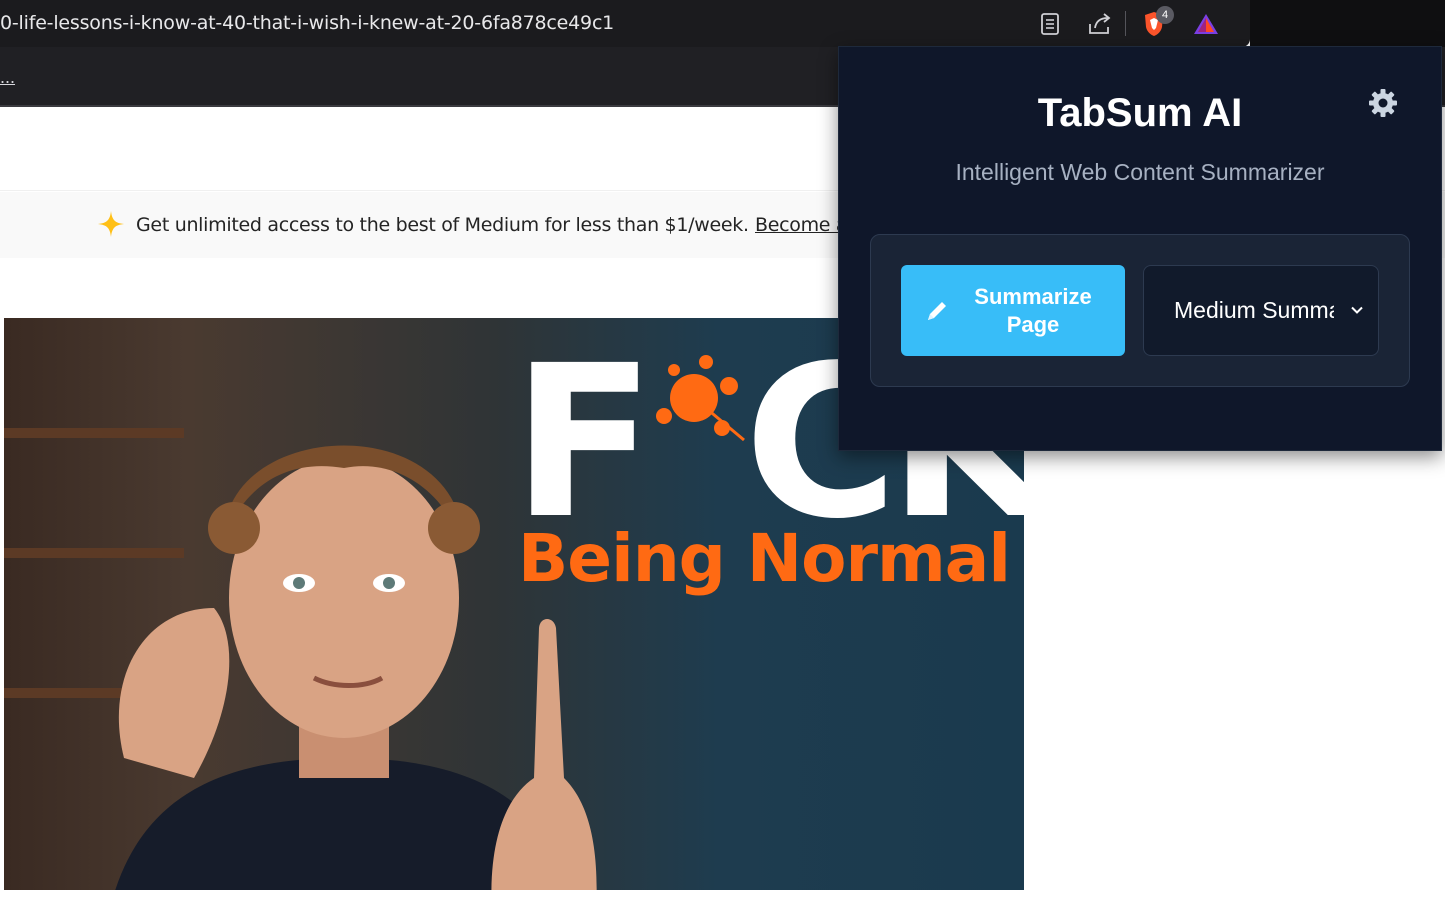 The image size is (1445, 903). What do you see at coordinates (801, 225) in the screenshot?
I see `become-member-link: Become a` at bounding box center [801, 225].